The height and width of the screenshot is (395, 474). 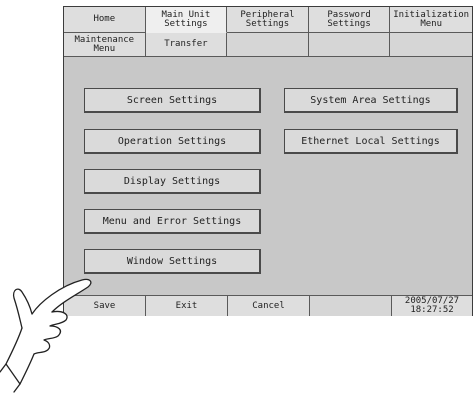 I want to click on tab-row-secondary: Maintenance Menu Transfer, so click(x=268, y=45).